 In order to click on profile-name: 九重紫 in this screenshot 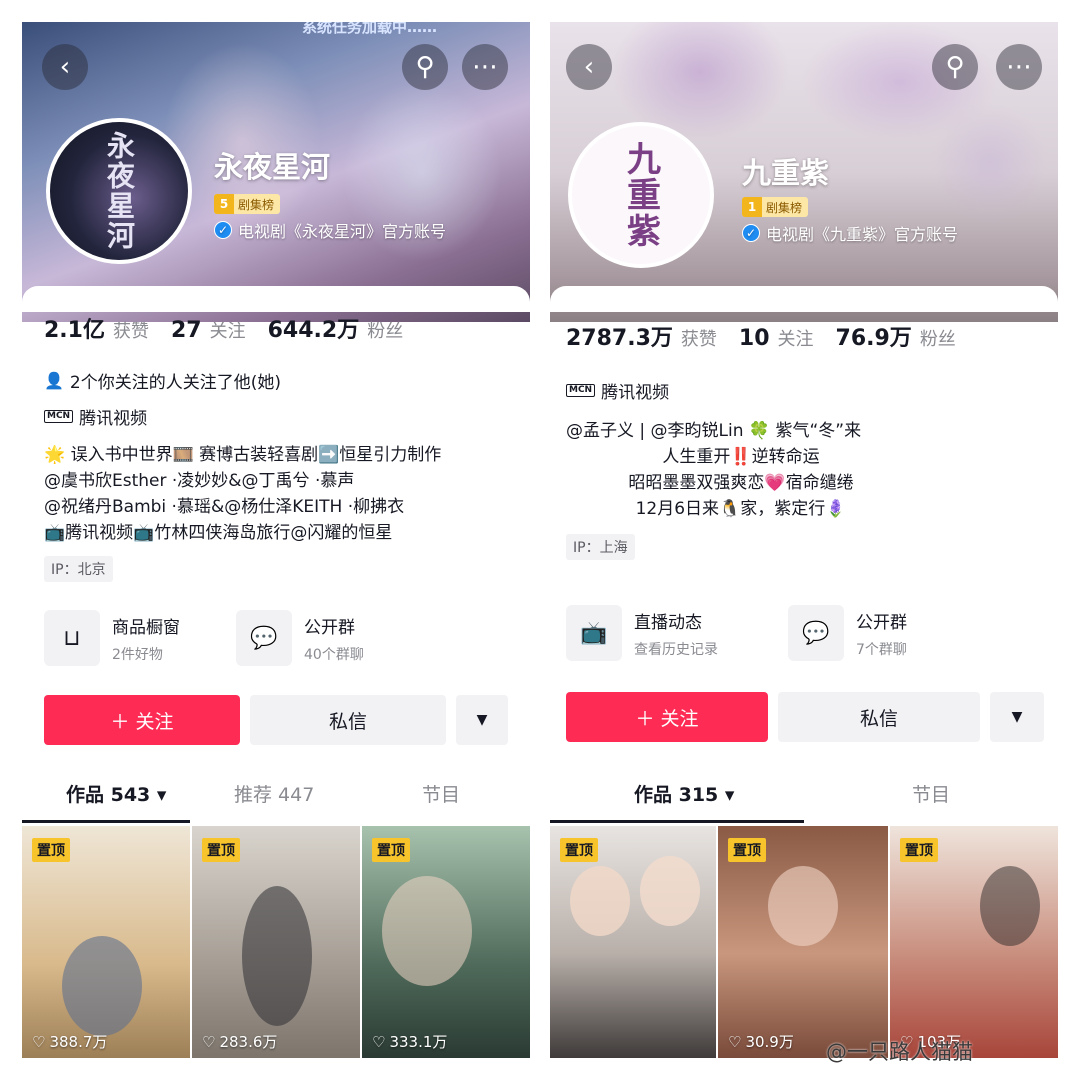, I will do `click(786, 173)`.